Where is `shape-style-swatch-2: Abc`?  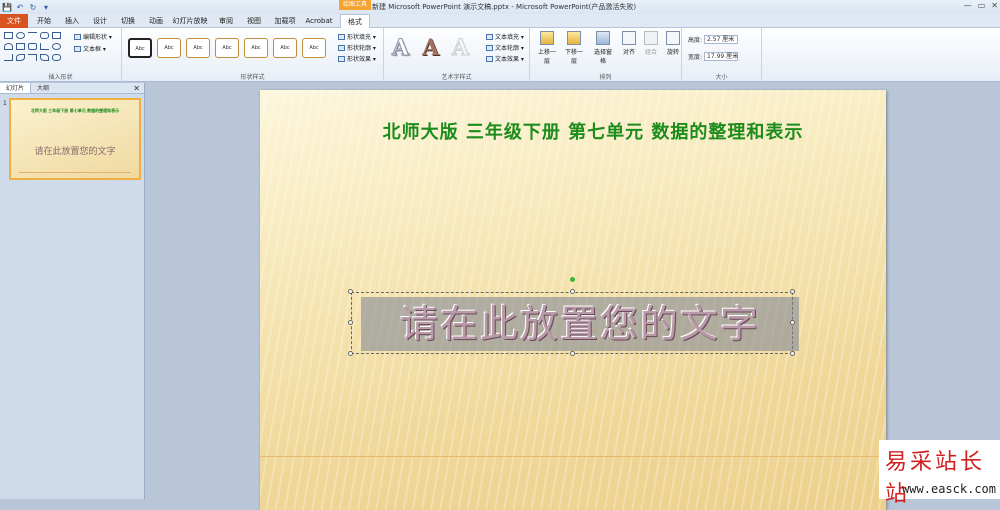
shape-style-swatch-2: Abc is located at coordinates (169, 48).